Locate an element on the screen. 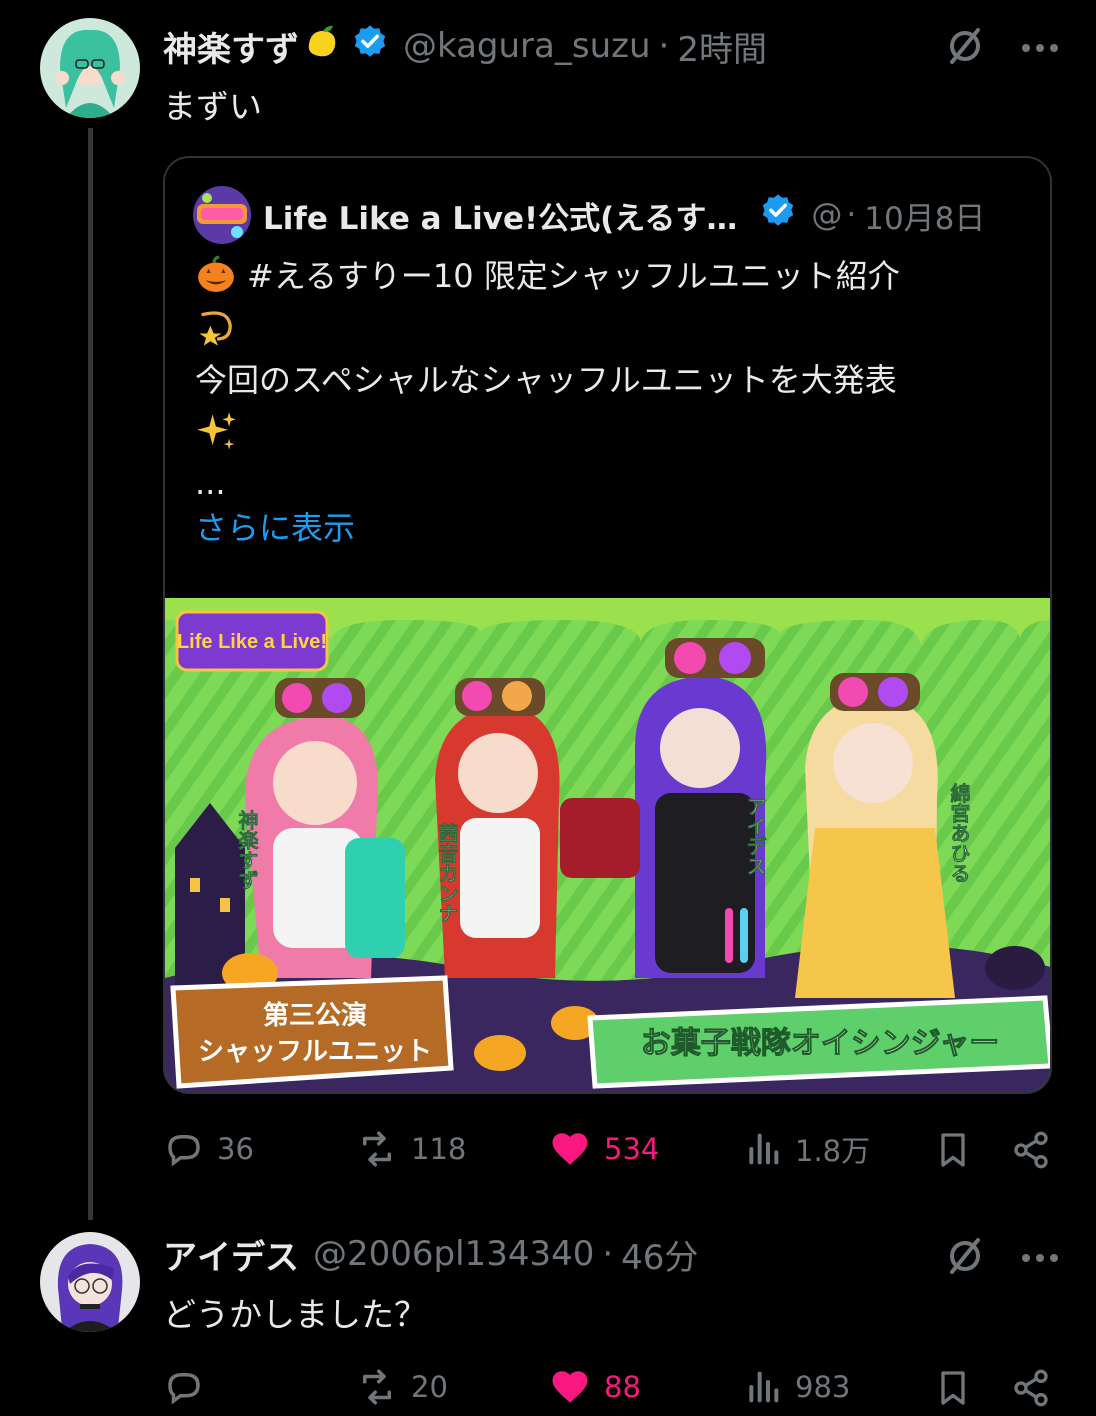  quote-header: Life Like a Live!公式(えるす… @ · 10月8日 is located at coordinates (589, 215).